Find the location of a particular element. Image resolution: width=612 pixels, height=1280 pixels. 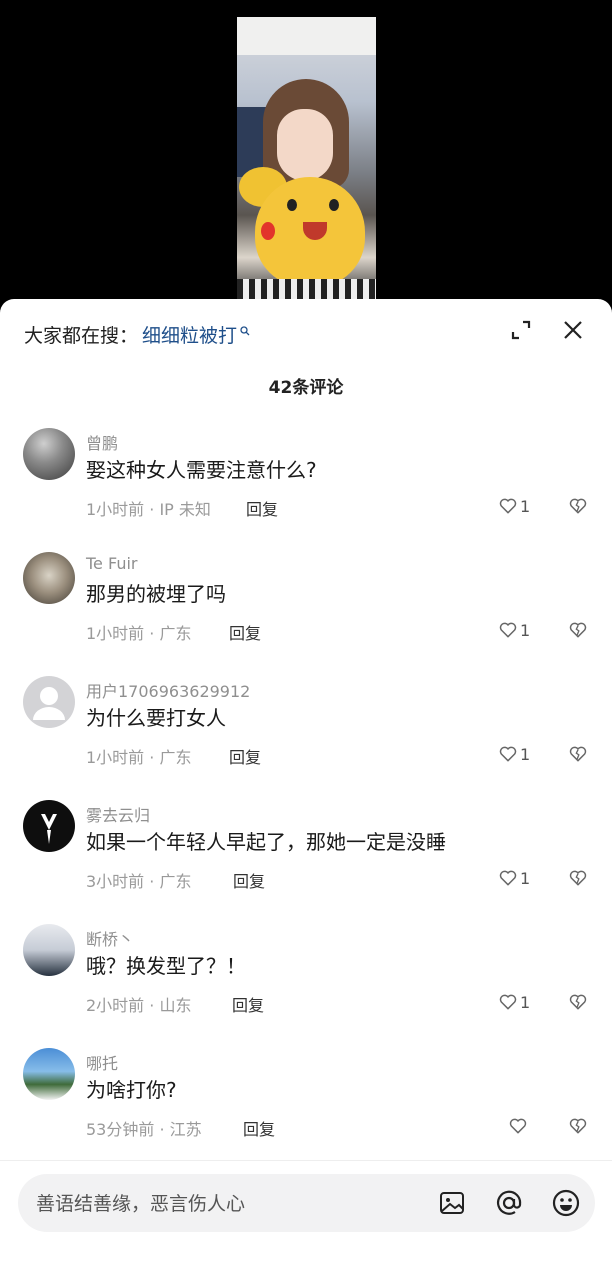

comment-meta: 53分钟前 · 江苏 is located at coordinates (144, 1129).